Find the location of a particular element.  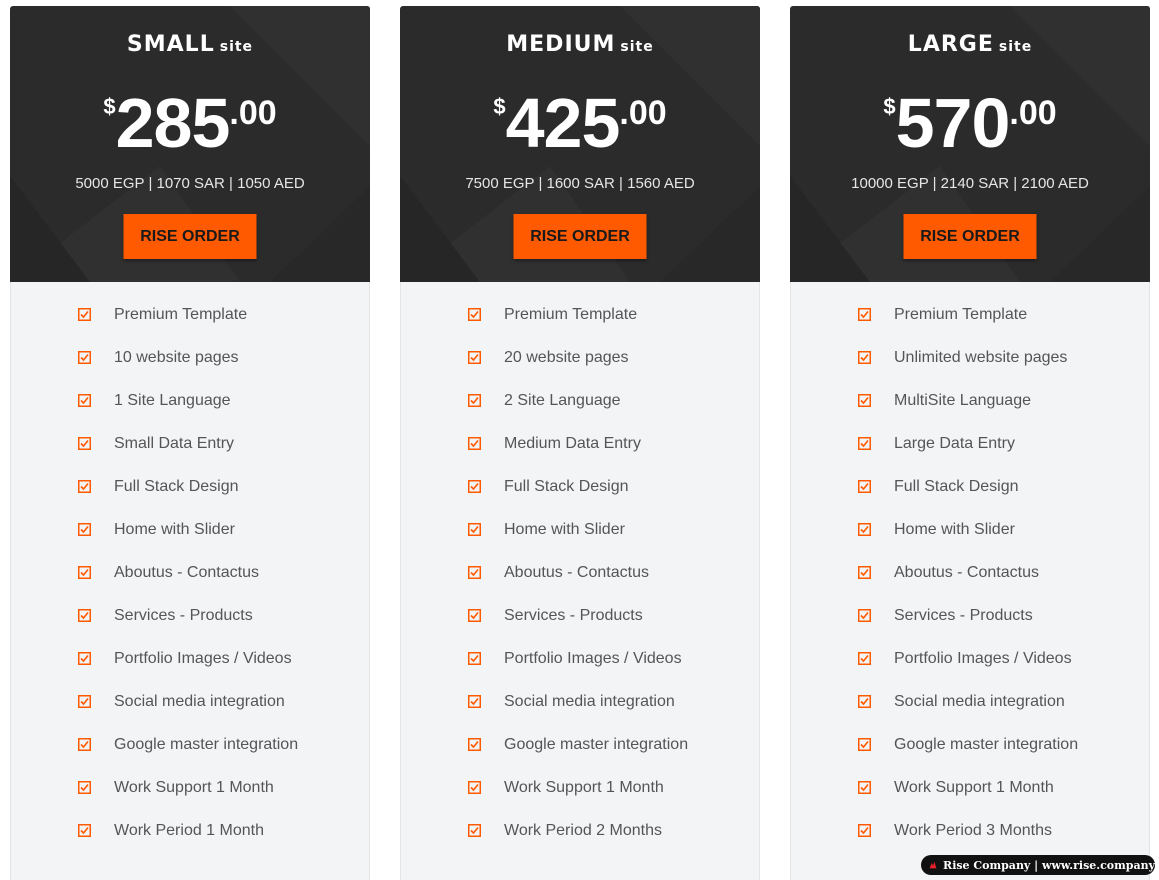

feature-label: Google master integration is located at coordinates (986, 744).